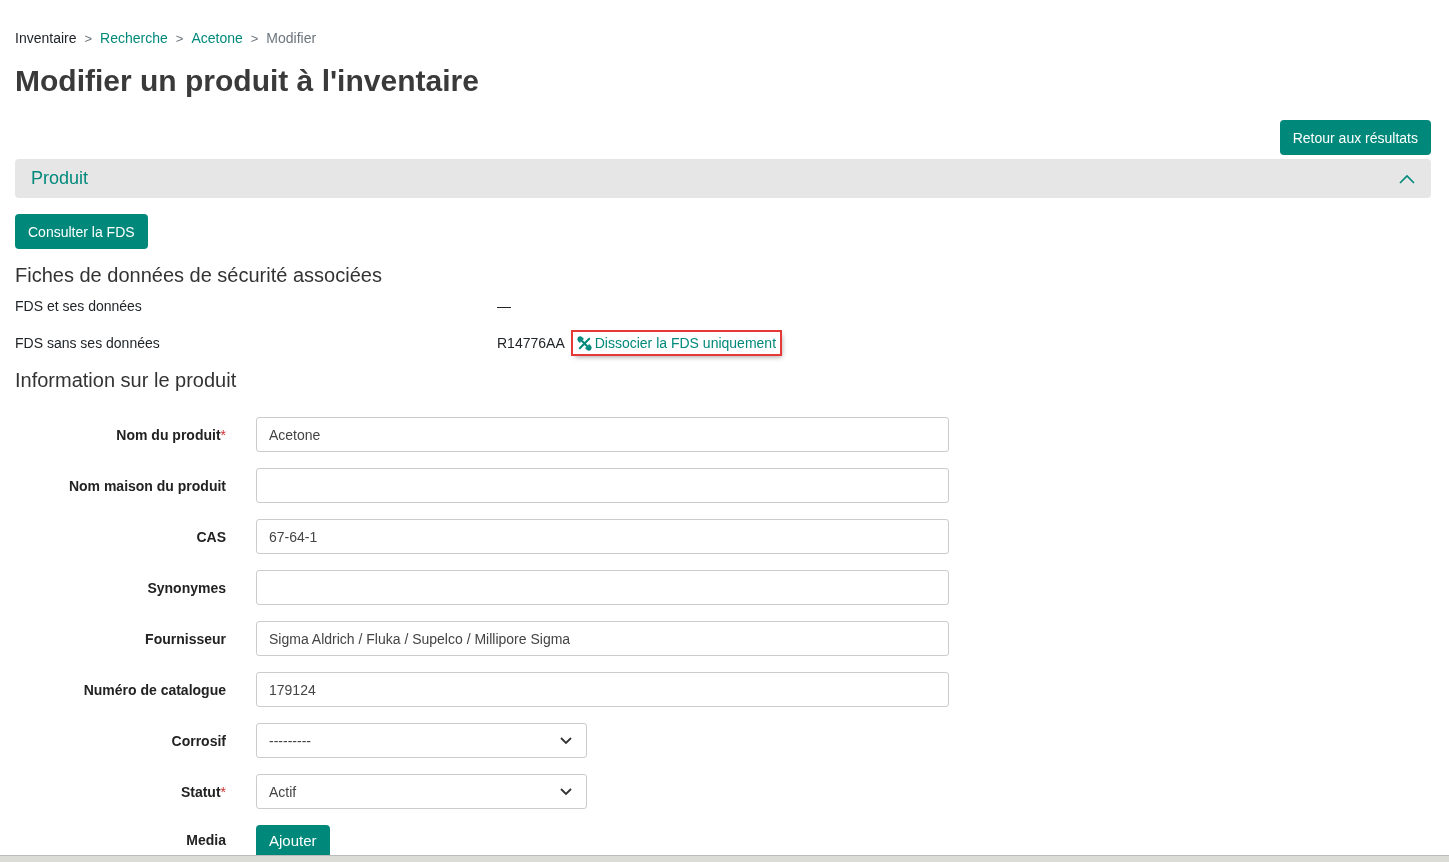  What do you see at coordinates (676, 343) in the screenshot?
I see `dissociate-link: Dissocier la FDS uniquement` at bounding box center [676, 343].